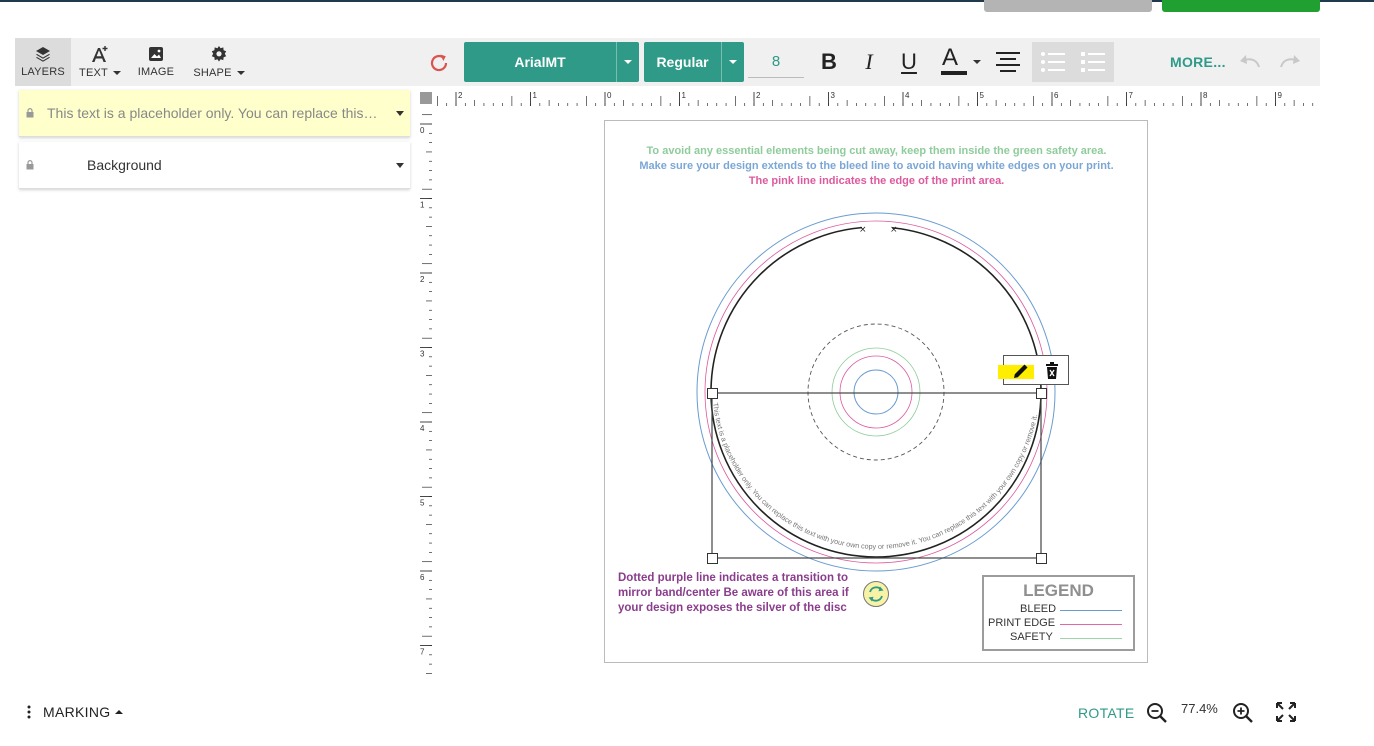  I want to click on rotate-handle-icon, so click(876, 594).